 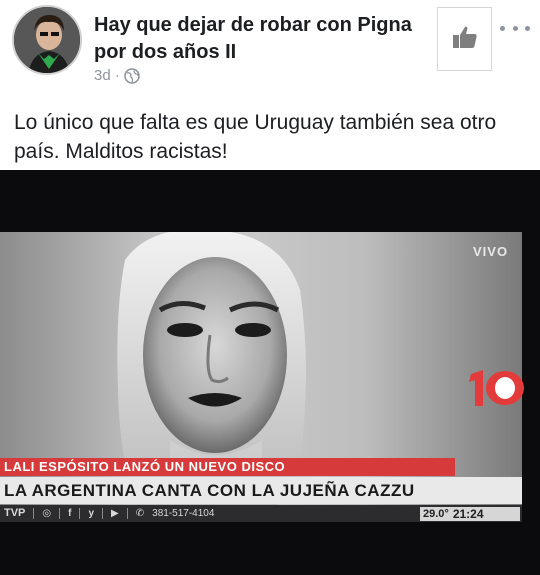 I want to click on ticker-temperature: 29.0°, so click(x=436, y=514).